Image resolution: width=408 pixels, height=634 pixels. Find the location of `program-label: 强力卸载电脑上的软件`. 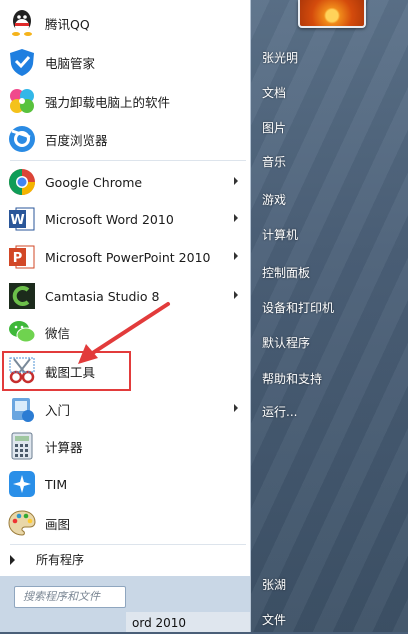

program-label: 强力卸载电脑上的软件 is located at coordinates (108, 102).